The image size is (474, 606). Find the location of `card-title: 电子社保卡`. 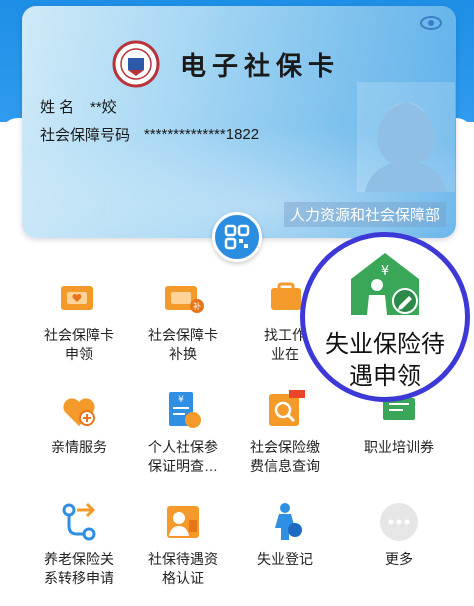

card-title: 电子社保卡 is located at coordinates (260, 67).